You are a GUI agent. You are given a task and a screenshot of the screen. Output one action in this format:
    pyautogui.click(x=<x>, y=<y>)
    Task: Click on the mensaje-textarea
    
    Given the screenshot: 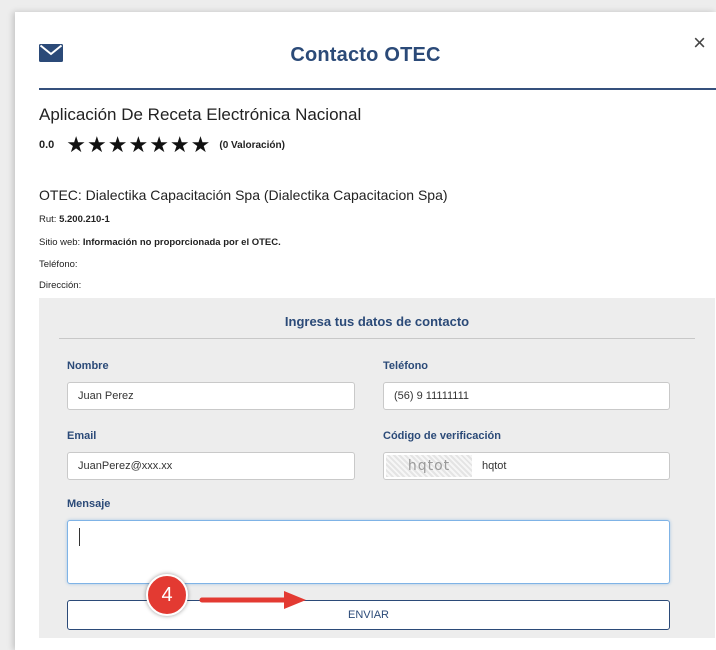 What is the action you would take?
    pyautogui.click(x=368, y=552)
    